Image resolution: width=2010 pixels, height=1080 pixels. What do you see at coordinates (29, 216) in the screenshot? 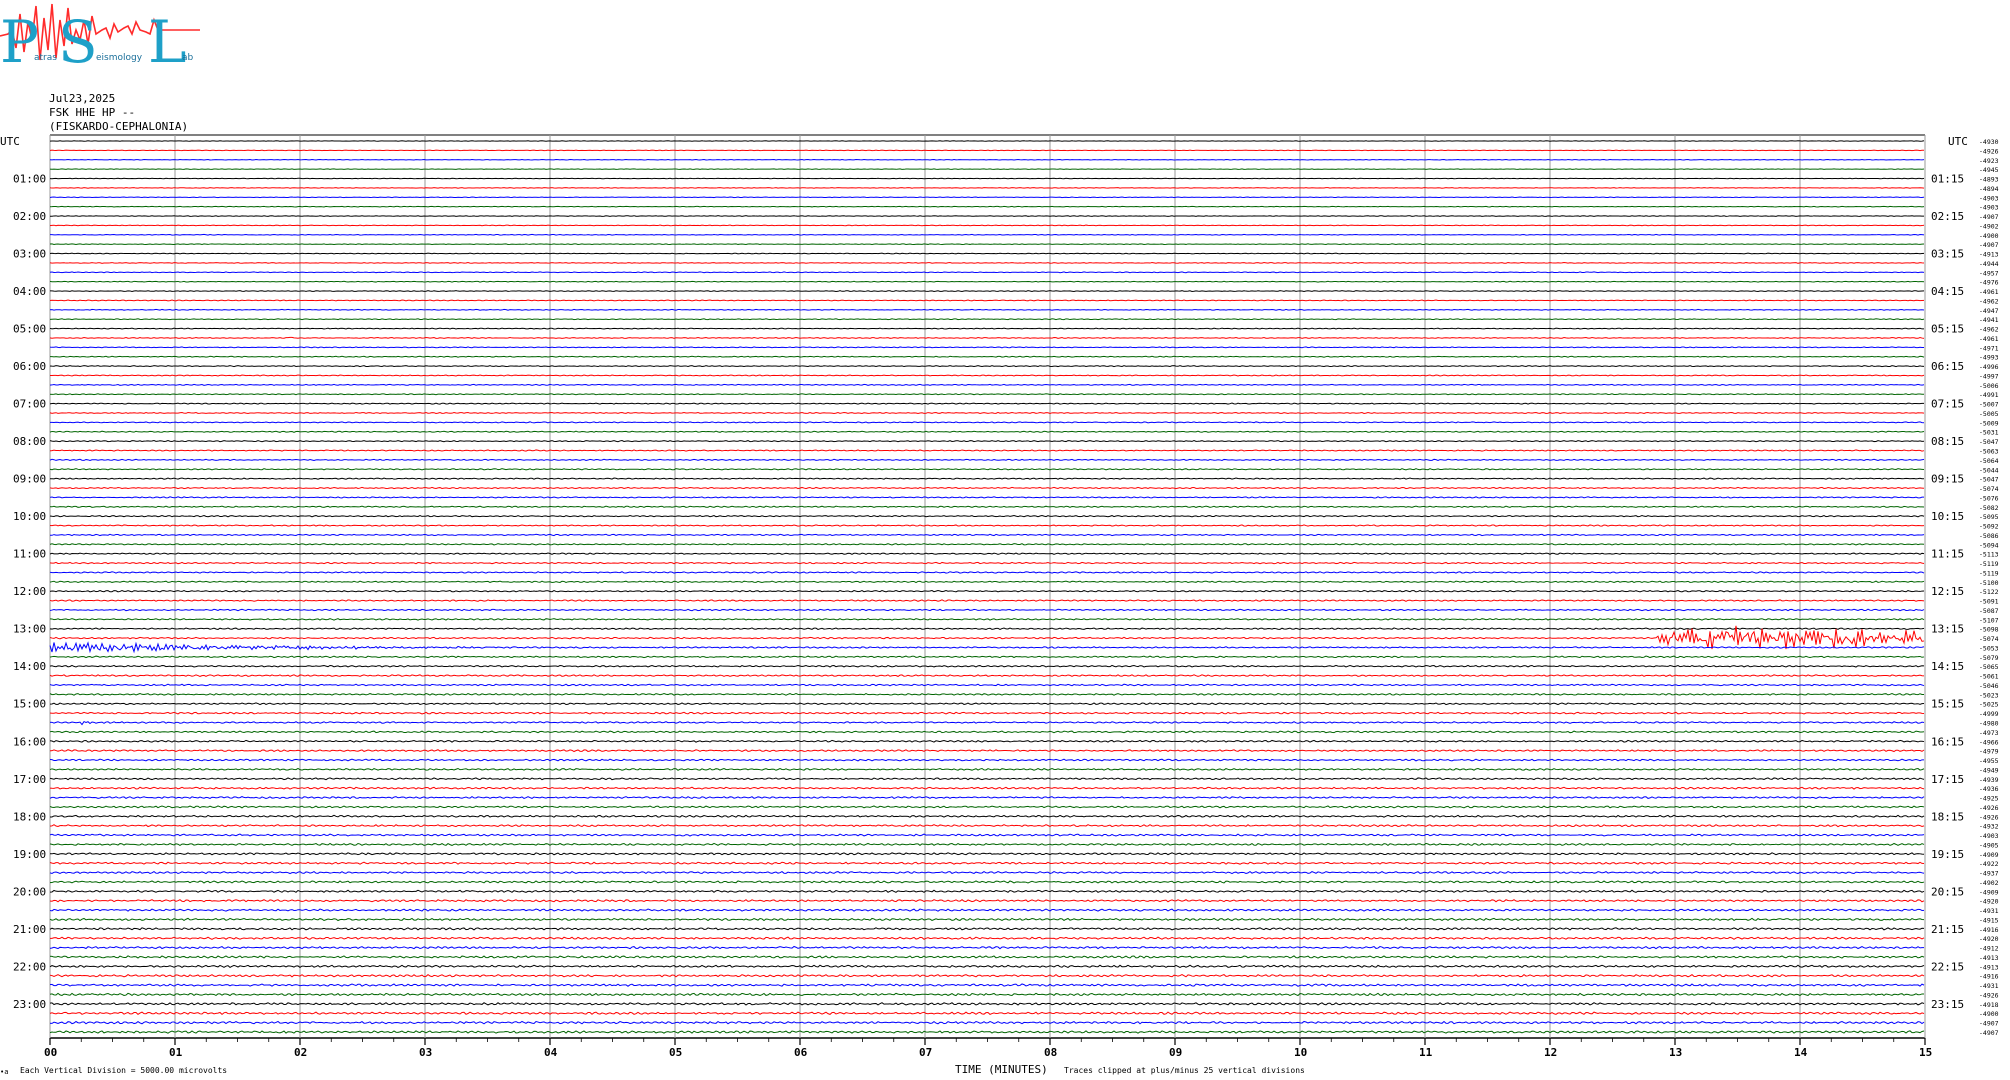
I see `hour-label-left: 02:00` at bounding box center [29, 216].